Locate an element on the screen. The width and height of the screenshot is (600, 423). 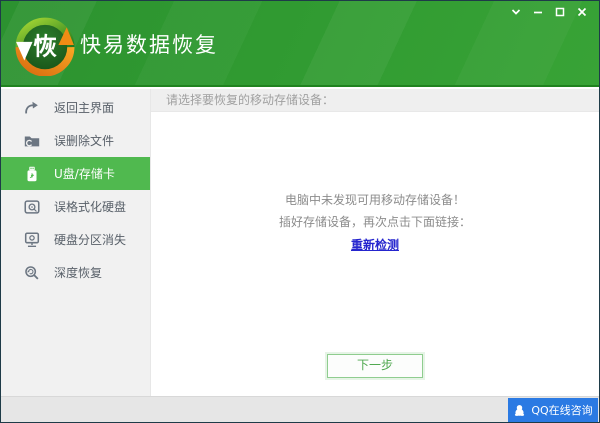
chevron-down-icon is located at coordinates (516, 12).